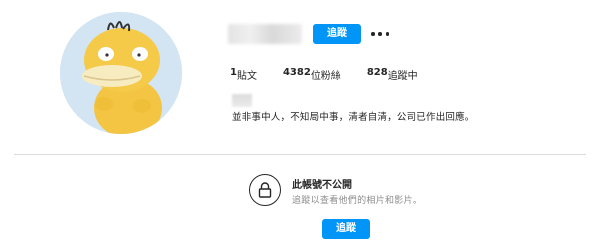 The image size is (600, 250). What do you see at coordinates (300, 154) in the screenshot?
I see `divider` at bounding box center [300, 154].